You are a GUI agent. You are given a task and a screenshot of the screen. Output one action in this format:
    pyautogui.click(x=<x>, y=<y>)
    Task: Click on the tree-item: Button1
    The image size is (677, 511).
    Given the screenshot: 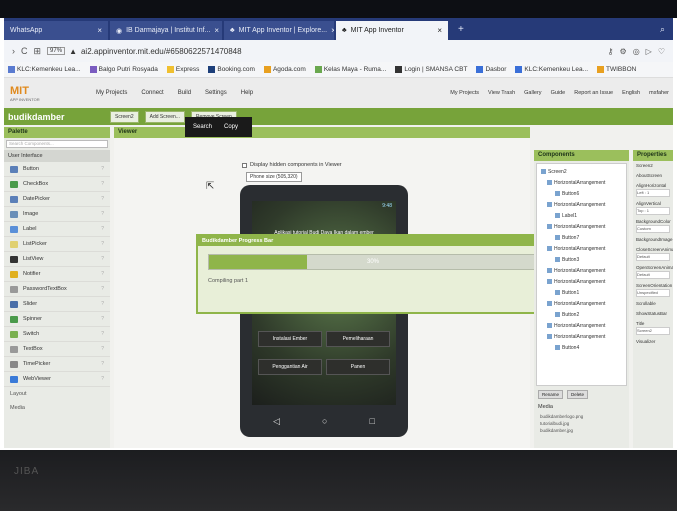 What is the action you would take?
    pyautogui.click(x=581, y=292)
    